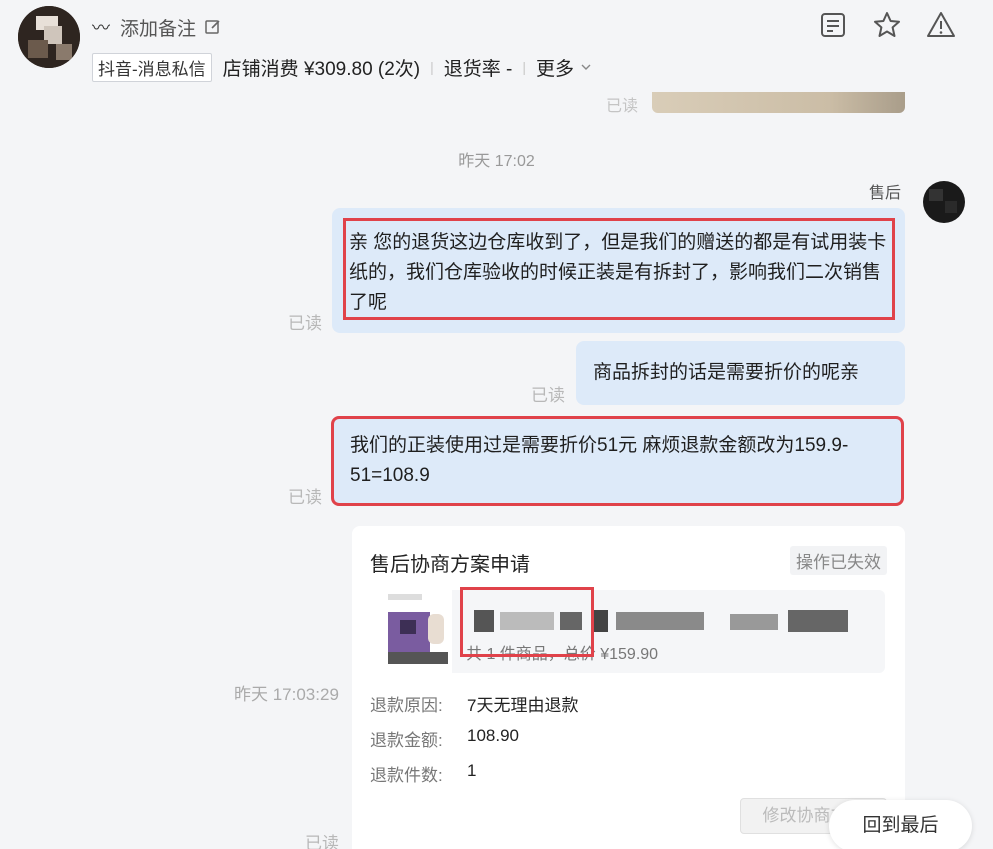  Describe the element at coordinates (493, 735) in the screenshot. I see `refund-amount-value: 108.90` at that location.